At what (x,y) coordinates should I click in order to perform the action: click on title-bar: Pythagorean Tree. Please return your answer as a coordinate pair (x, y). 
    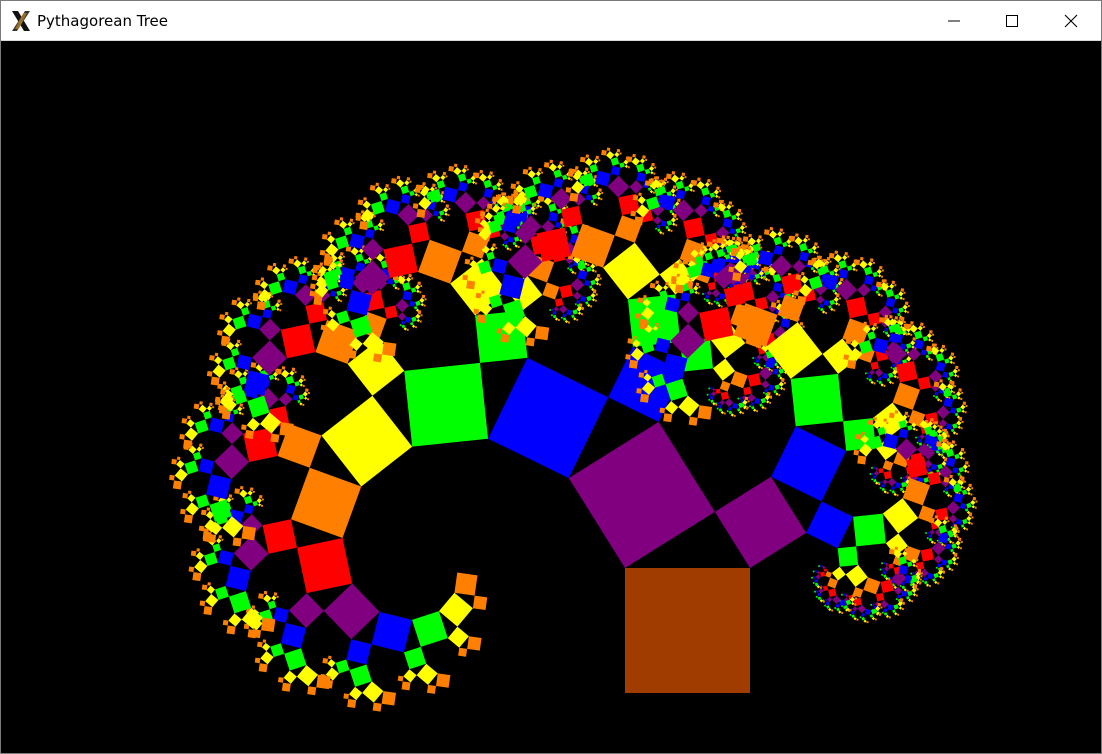
    Looking at the image, I should click on (551, 21).